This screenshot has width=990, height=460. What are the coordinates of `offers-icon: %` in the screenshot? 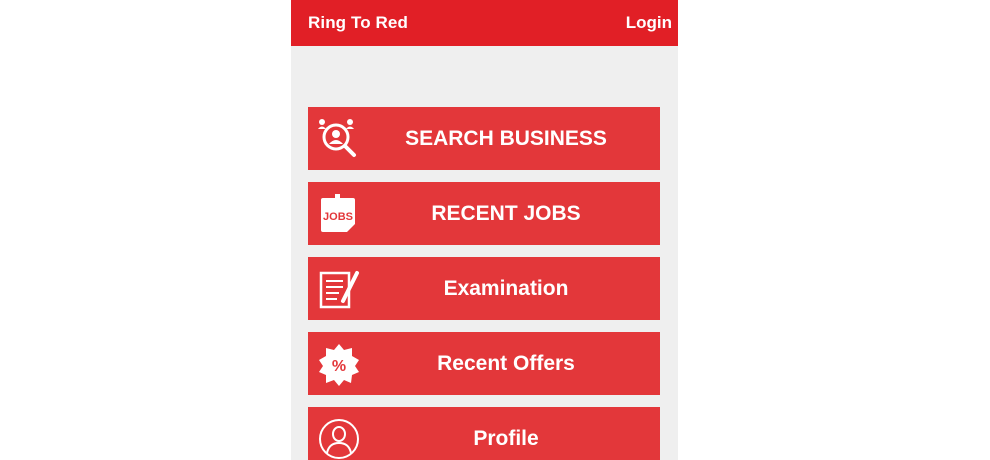 It's located at (339, 364).